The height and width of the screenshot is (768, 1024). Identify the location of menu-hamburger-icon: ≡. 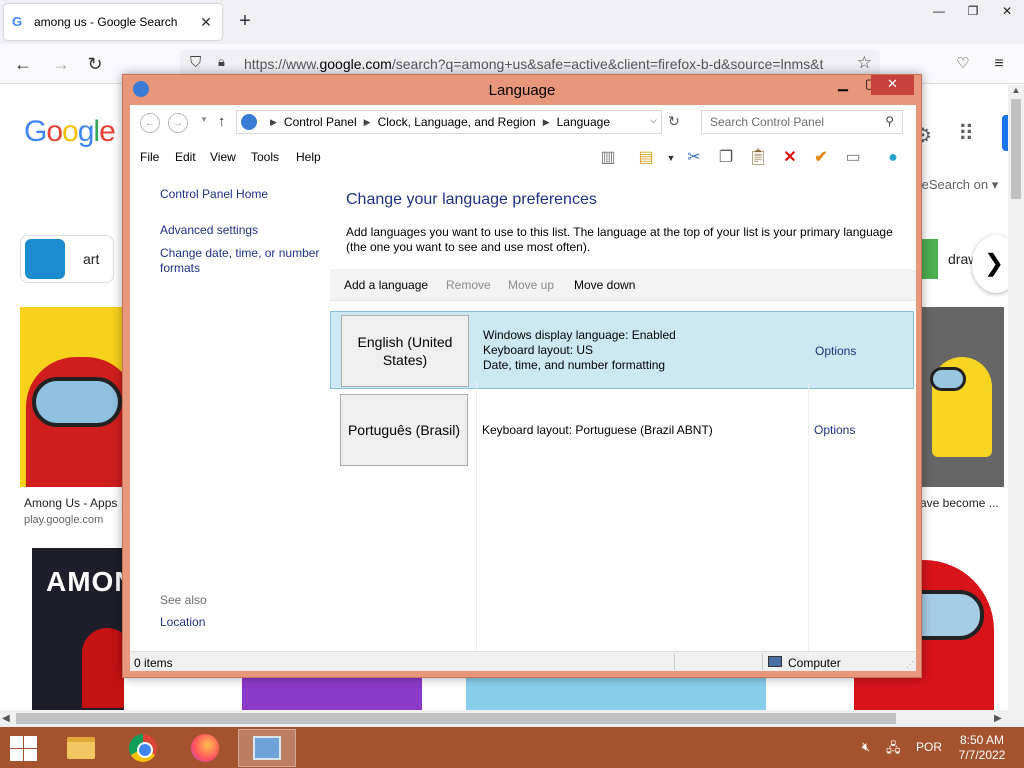
(999, 64).